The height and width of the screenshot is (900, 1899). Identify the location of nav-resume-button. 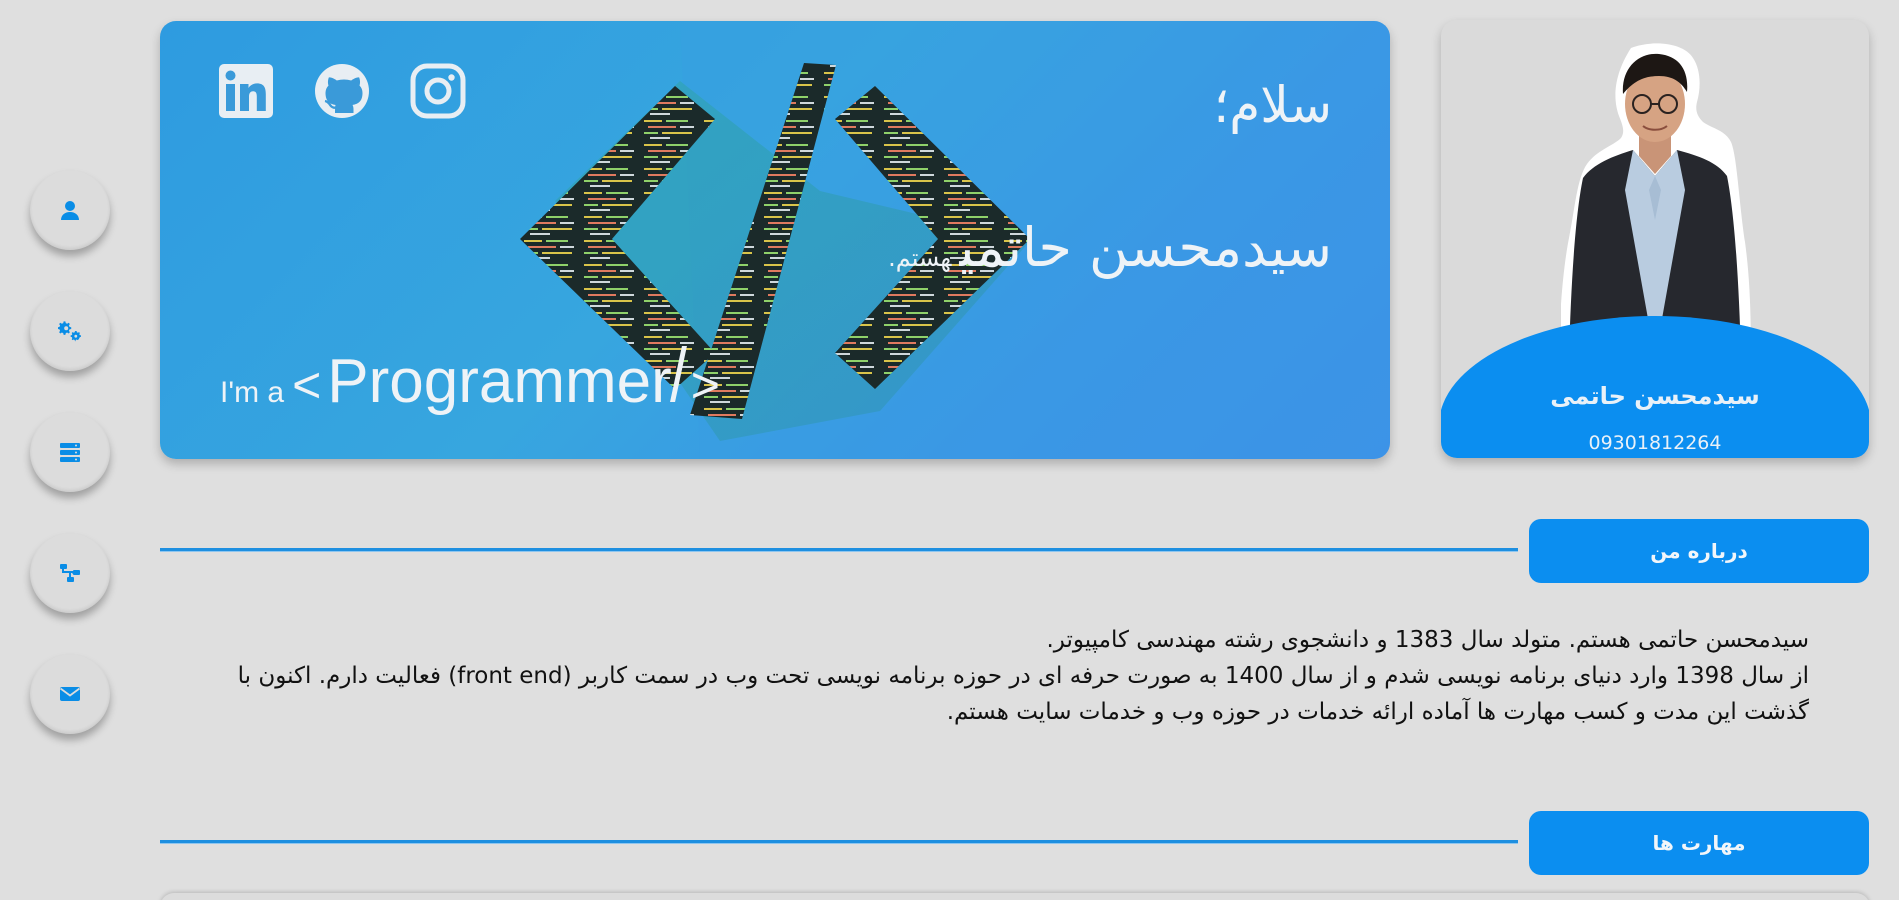
(70, 452).